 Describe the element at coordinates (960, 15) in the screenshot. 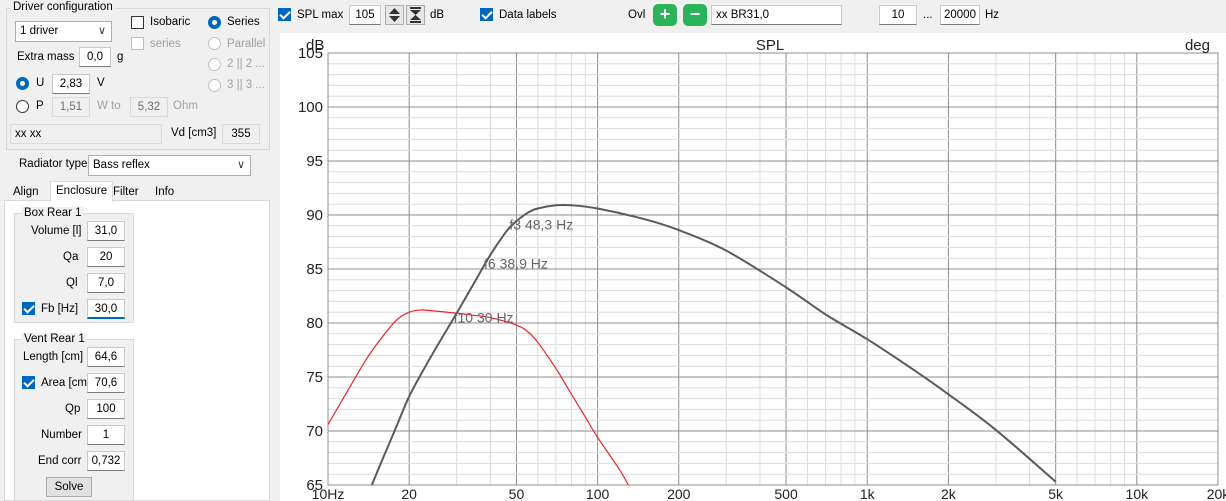

I see `freq-max-field: 20000` at that location.